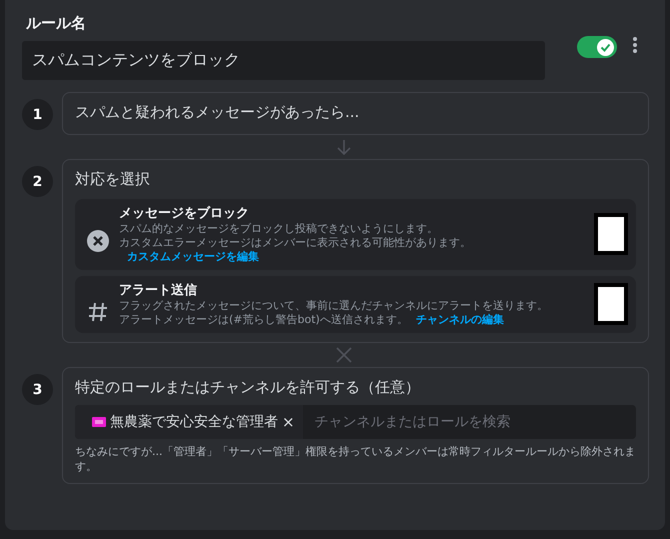 Image resolution: width=670 pixels, height=539 pixels. Describe the element at coordinates (113, 179) in the screenshot. I see `step-title: 対応を選択` at that location.